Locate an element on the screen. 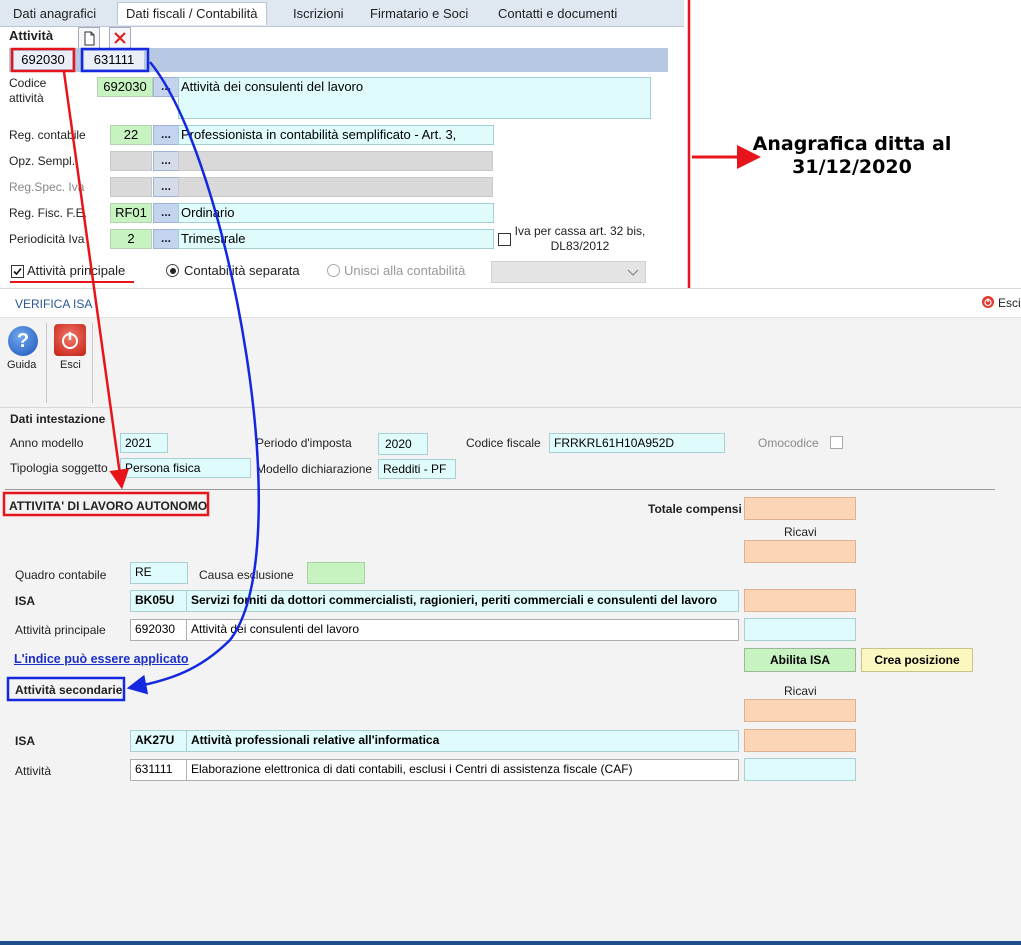  totale-compensi-field is located at coordinates (800, 508).